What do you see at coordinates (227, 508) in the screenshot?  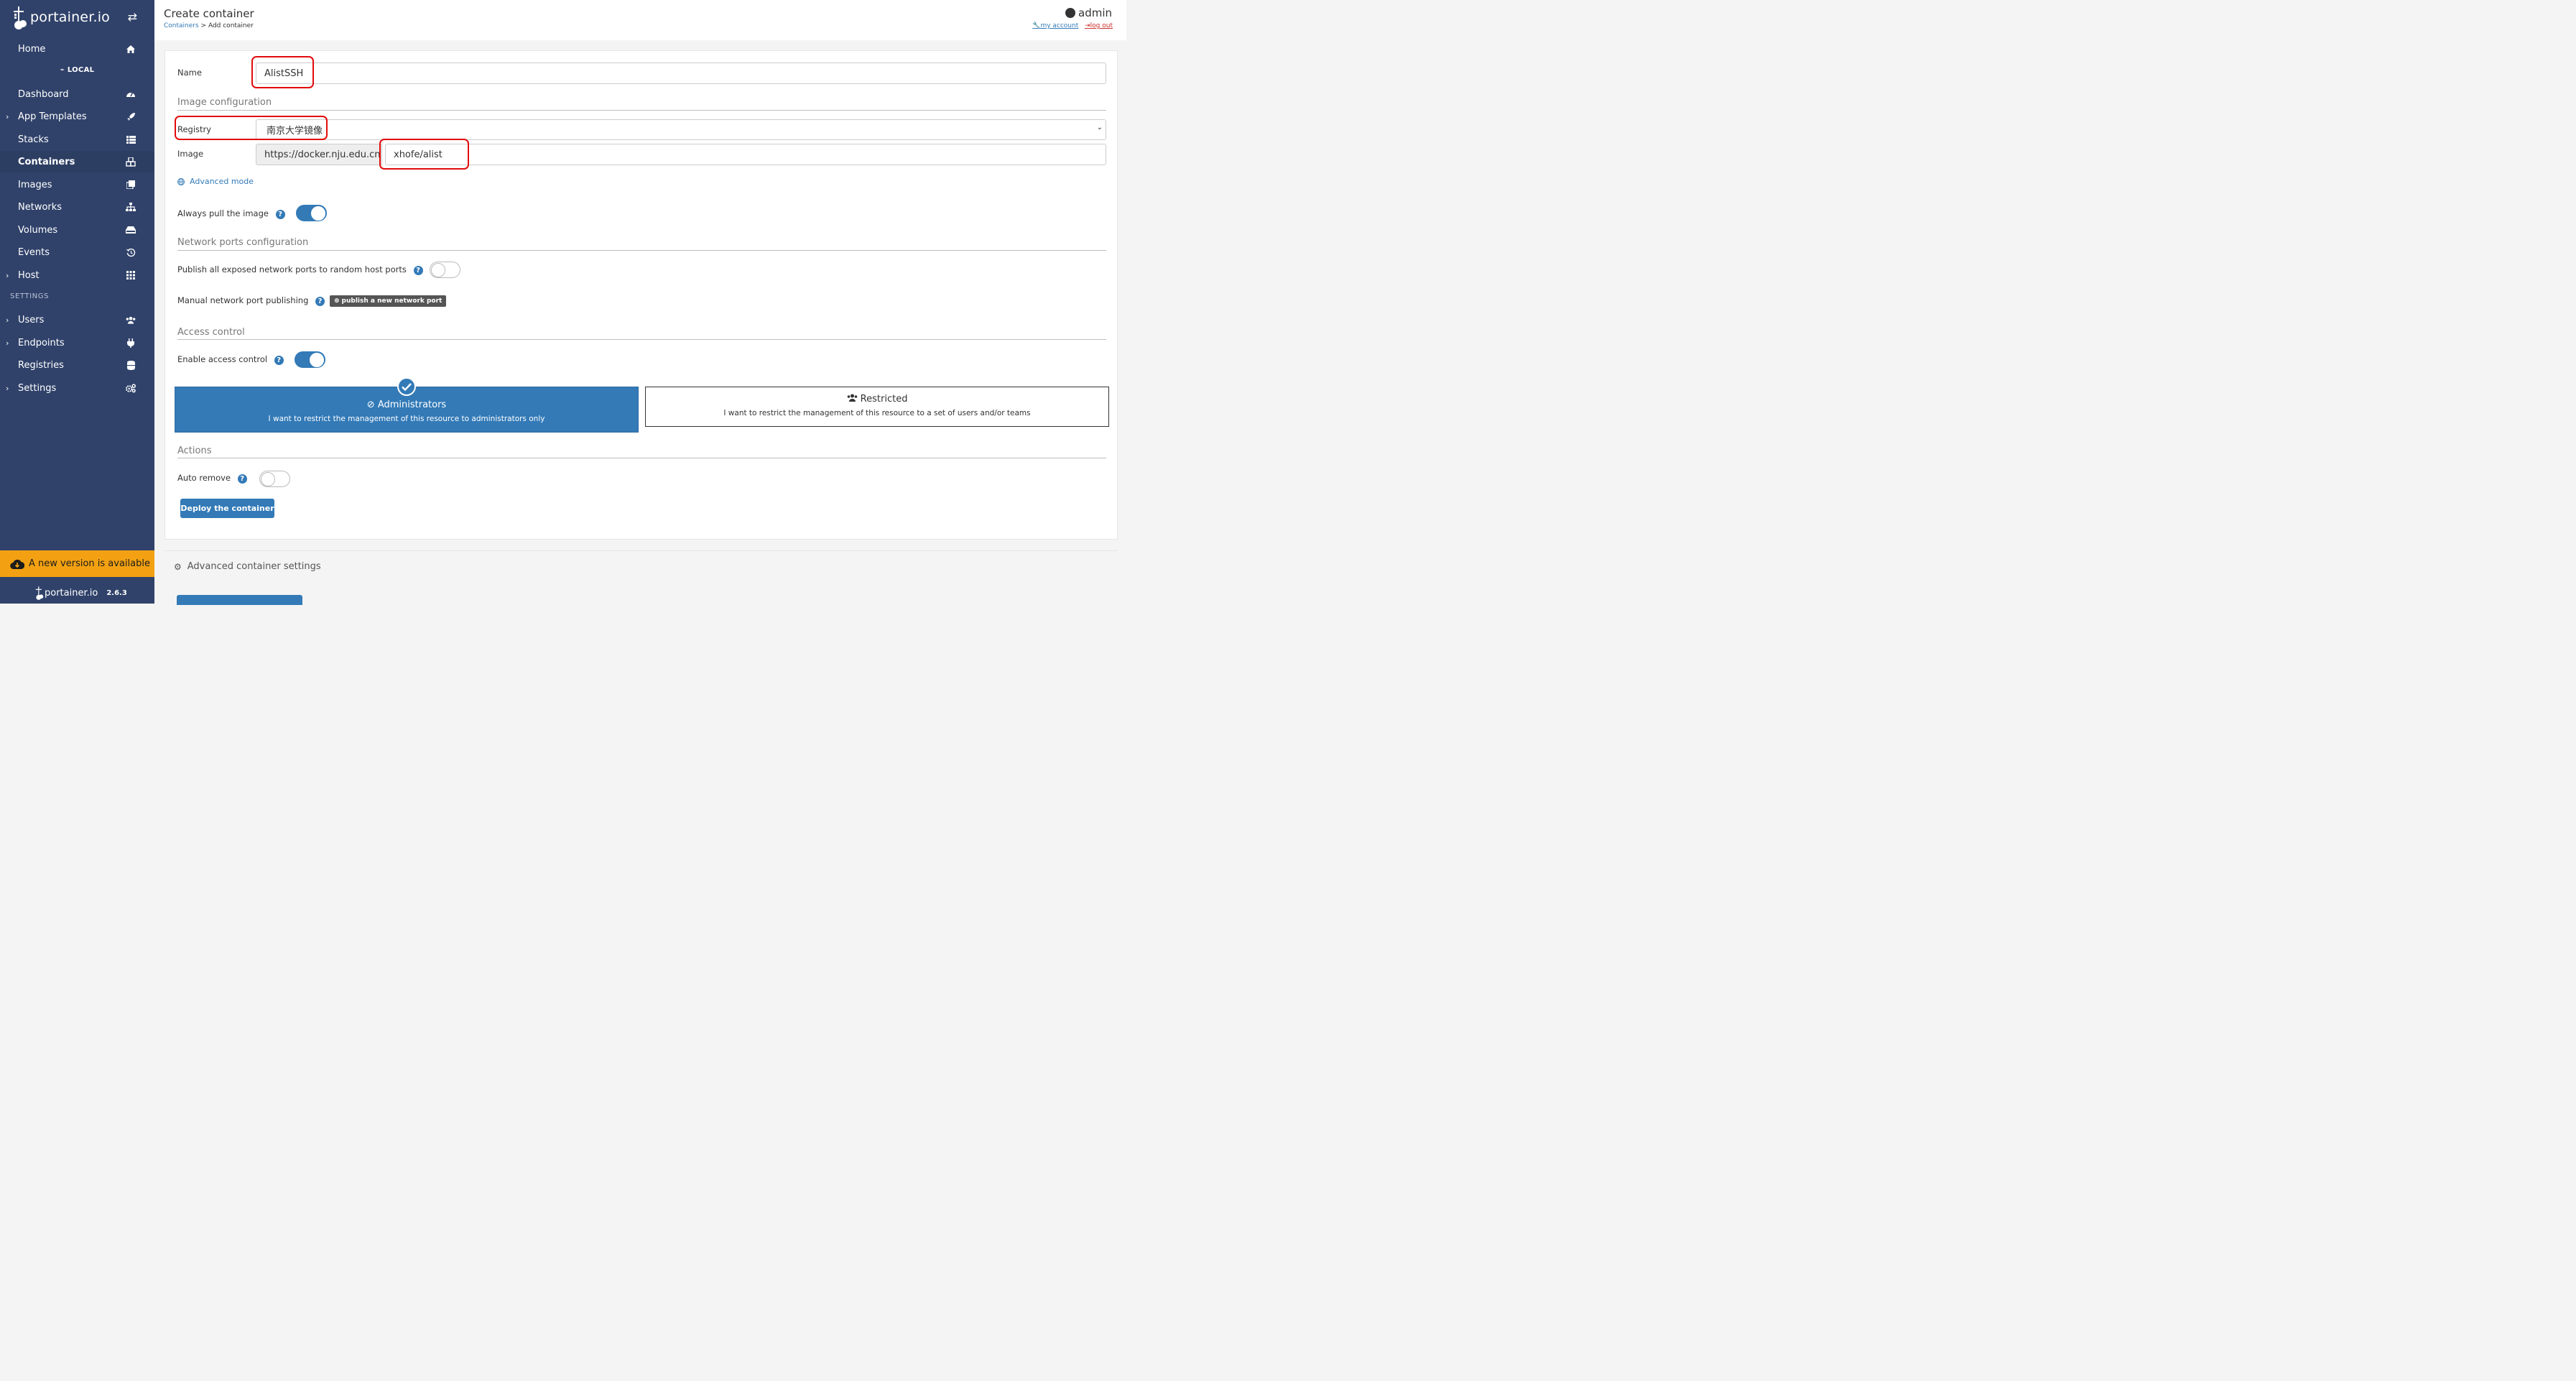 I see `deploy-button: Deploy the container` at bounding box center [227, 508].